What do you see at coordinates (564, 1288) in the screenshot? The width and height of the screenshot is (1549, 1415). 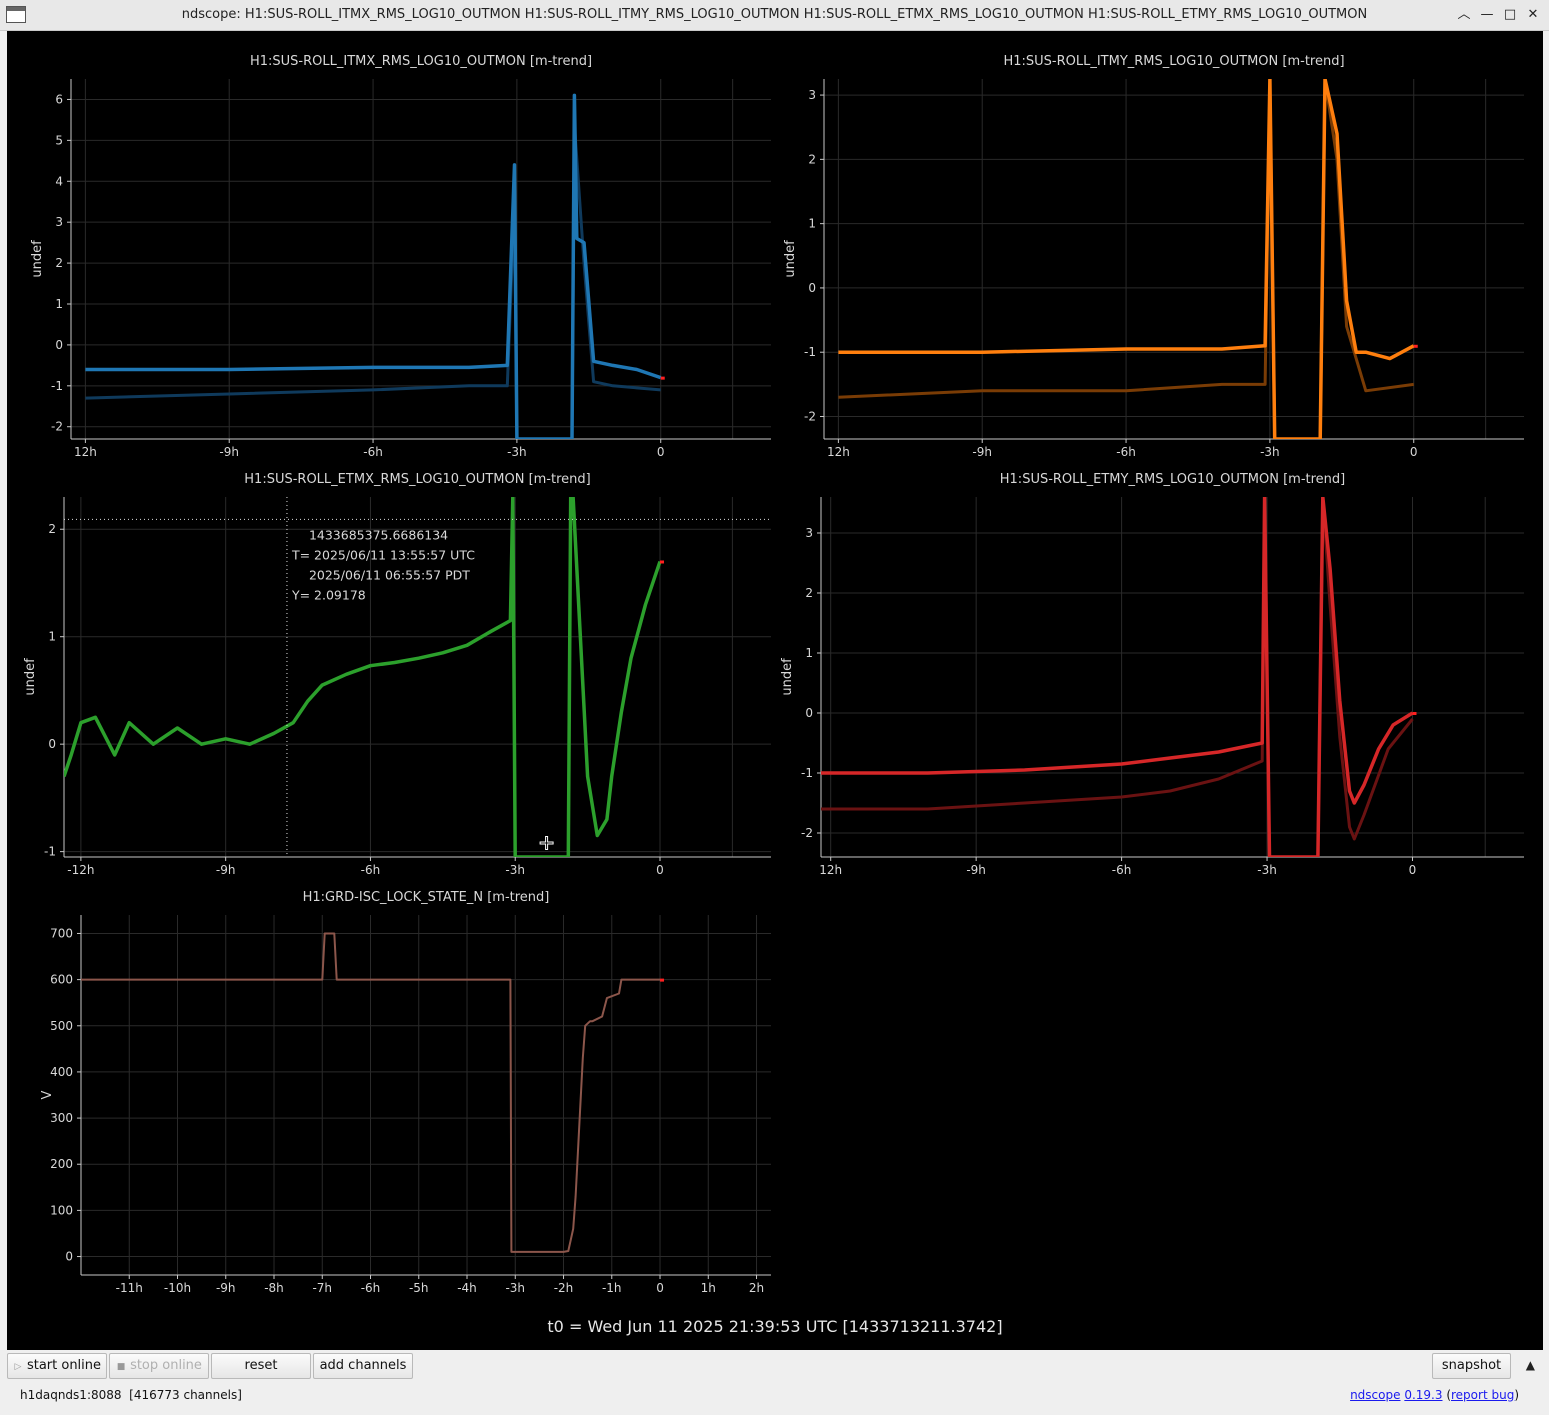 I see `x-tick-label: -2h` at bounding box center [564, 1288].